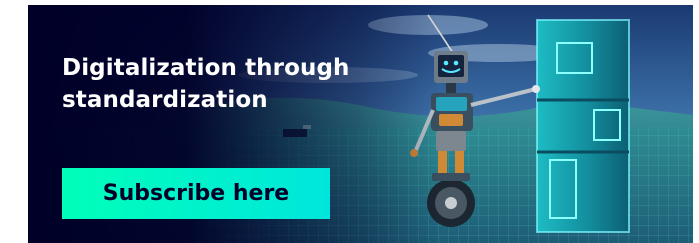 The width and height of the screenshot is (699, 243). What do you see at coordinates (206, 84) in the screenshot?
I see `banner-headline: Digitalization through standardization` at bounding box center [206, 84].